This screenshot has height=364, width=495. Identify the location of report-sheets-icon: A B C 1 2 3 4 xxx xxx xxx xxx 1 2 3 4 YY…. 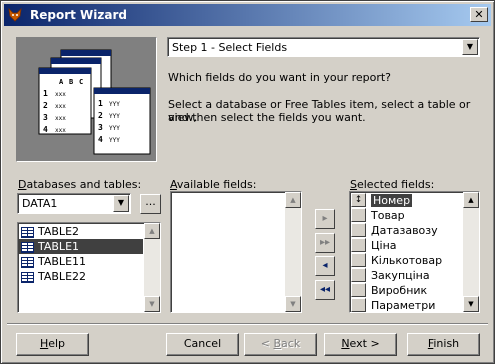
(94, 102).